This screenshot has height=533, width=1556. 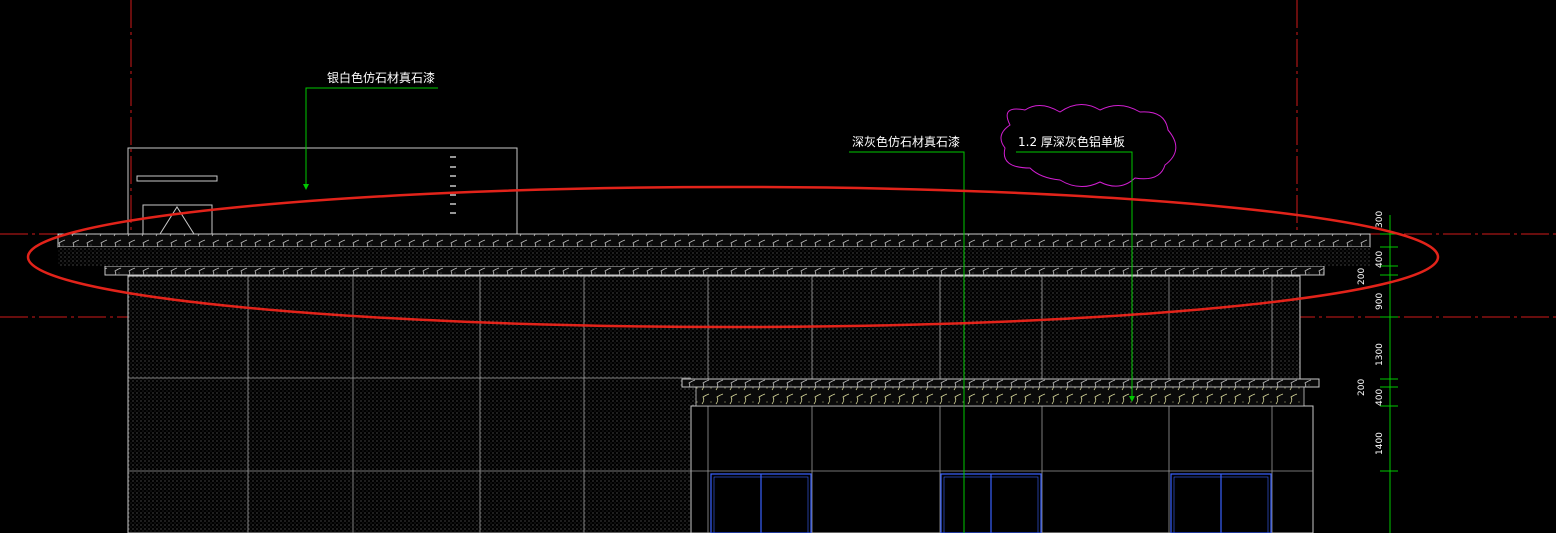 What do you see at coordinates (1380, 301) in the screenshot?
I see `dim-900: 900` at bounding box center [1380, 301].